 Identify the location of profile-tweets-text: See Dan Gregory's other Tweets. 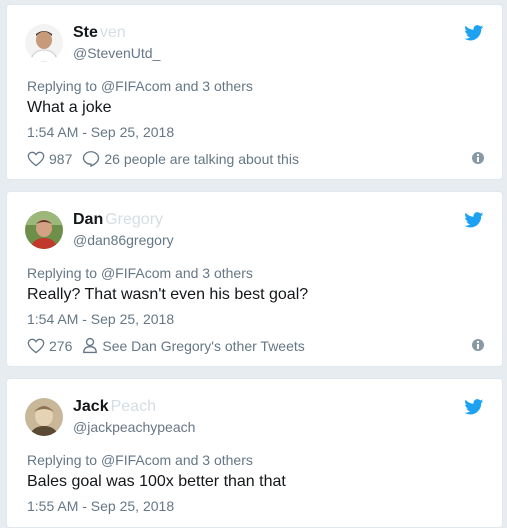
(203, 345).